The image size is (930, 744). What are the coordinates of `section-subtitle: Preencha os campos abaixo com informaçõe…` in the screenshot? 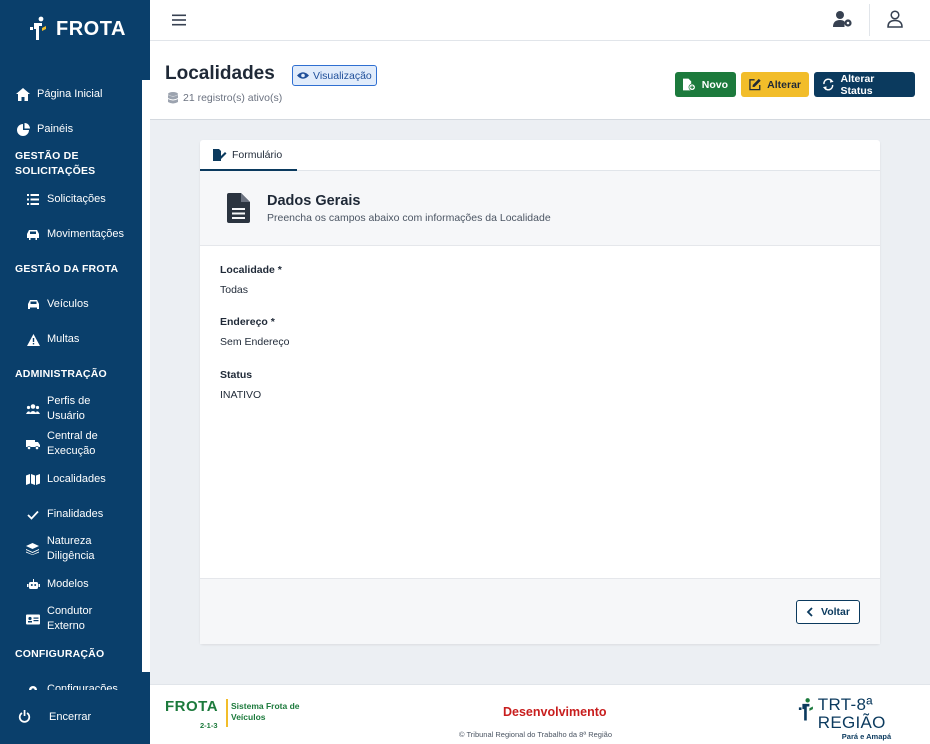 It's located at (409, 218).